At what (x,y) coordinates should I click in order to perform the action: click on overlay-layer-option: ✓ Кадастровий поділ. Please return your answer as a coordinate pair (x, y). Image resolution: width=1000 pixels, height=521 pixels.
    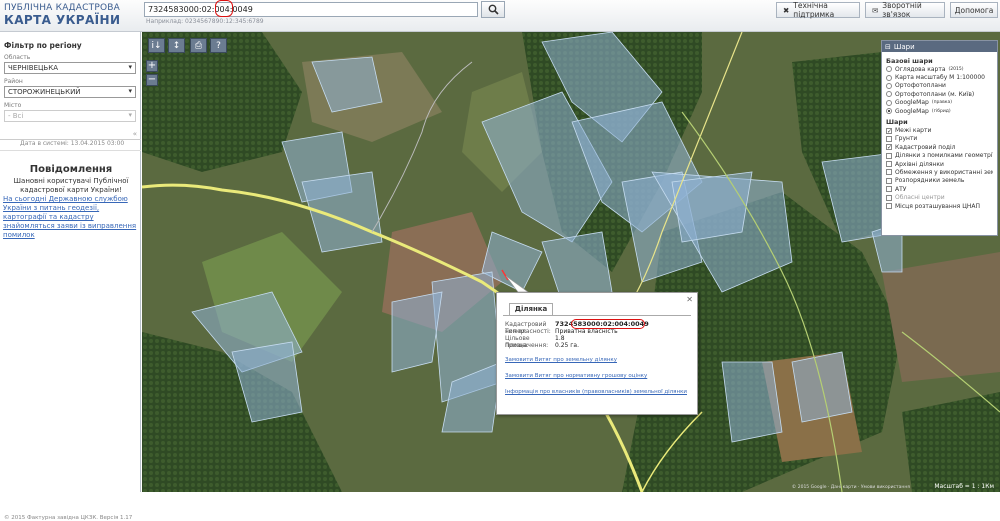
    Looking at the image, I should click on (939, 147).